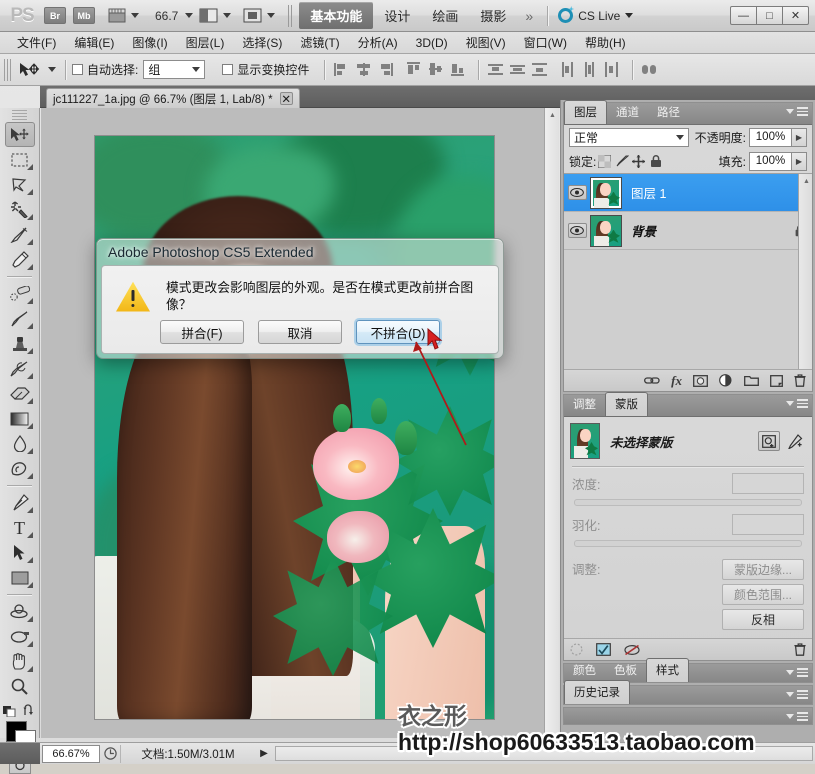 The height and width of the screenshot is (774, 815). I want to click on menu-window: 窗口(W), so click(545, 42).